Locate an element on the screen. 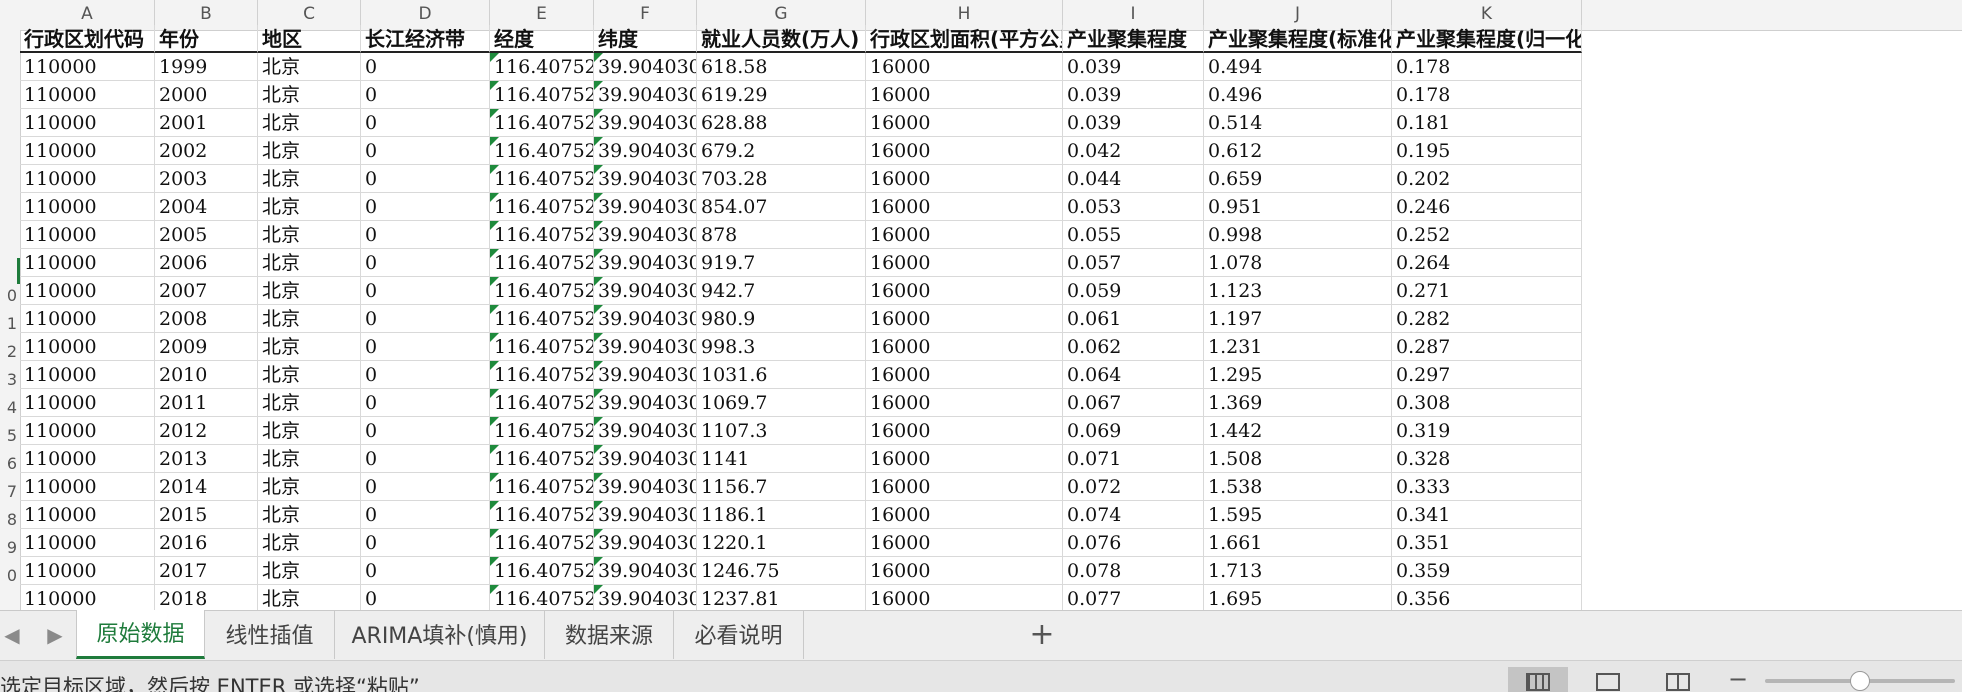  data-cell: 1.197 is located at coordinates (1298, 319).